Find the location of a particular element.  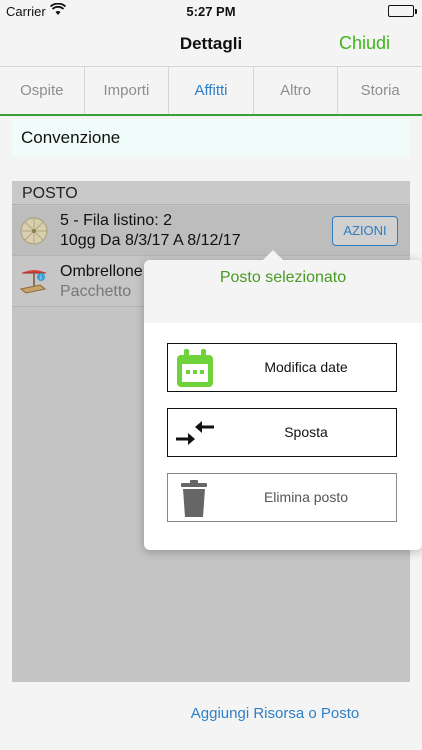

move-button: Sposta is located at coordinates (282, 432).